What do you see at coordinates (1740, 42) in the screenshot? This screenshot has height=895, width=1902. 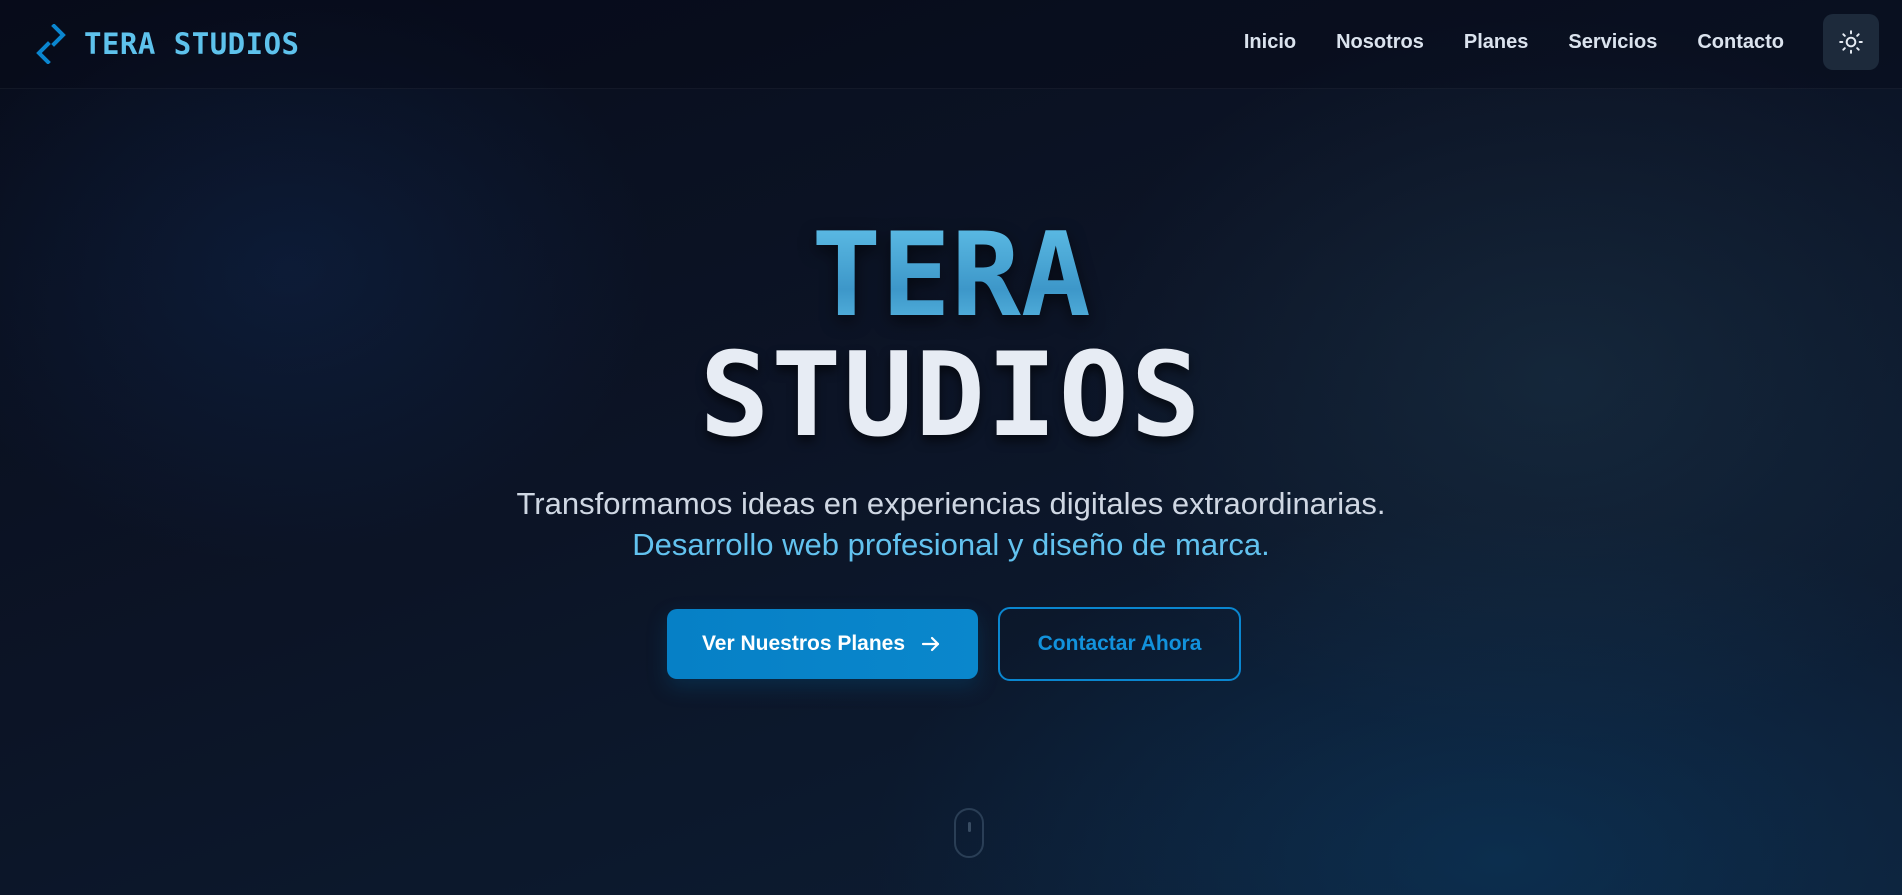 I see `nav-link-contacto: Contacto` at bounding box center [1740, 42].